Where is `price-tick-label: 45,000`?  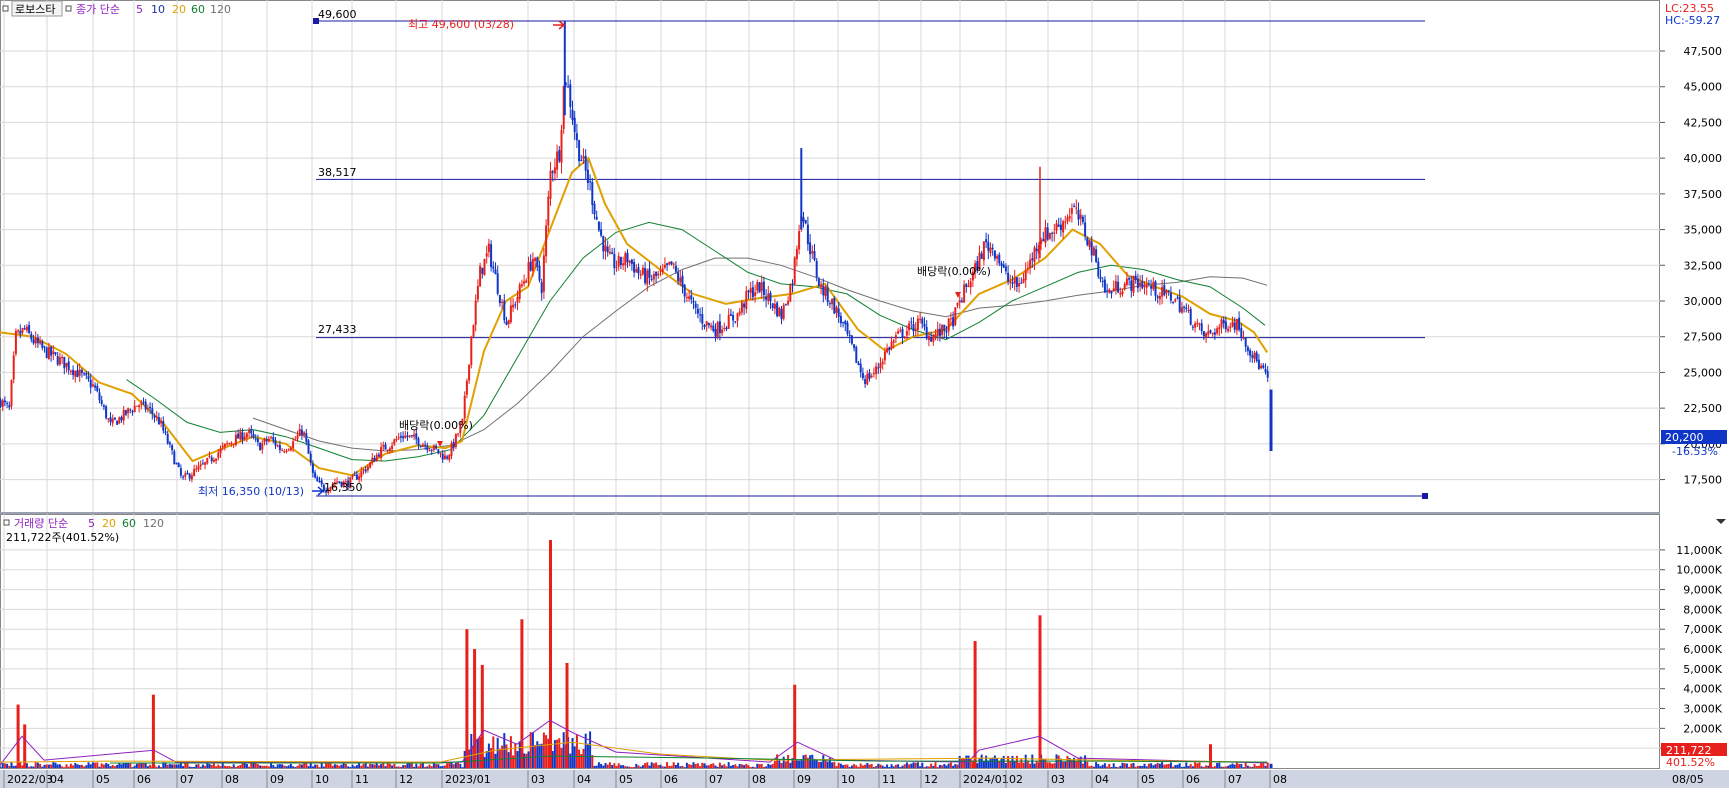 price-tick-label: 45,000 is located at coordinates (1703, 87).